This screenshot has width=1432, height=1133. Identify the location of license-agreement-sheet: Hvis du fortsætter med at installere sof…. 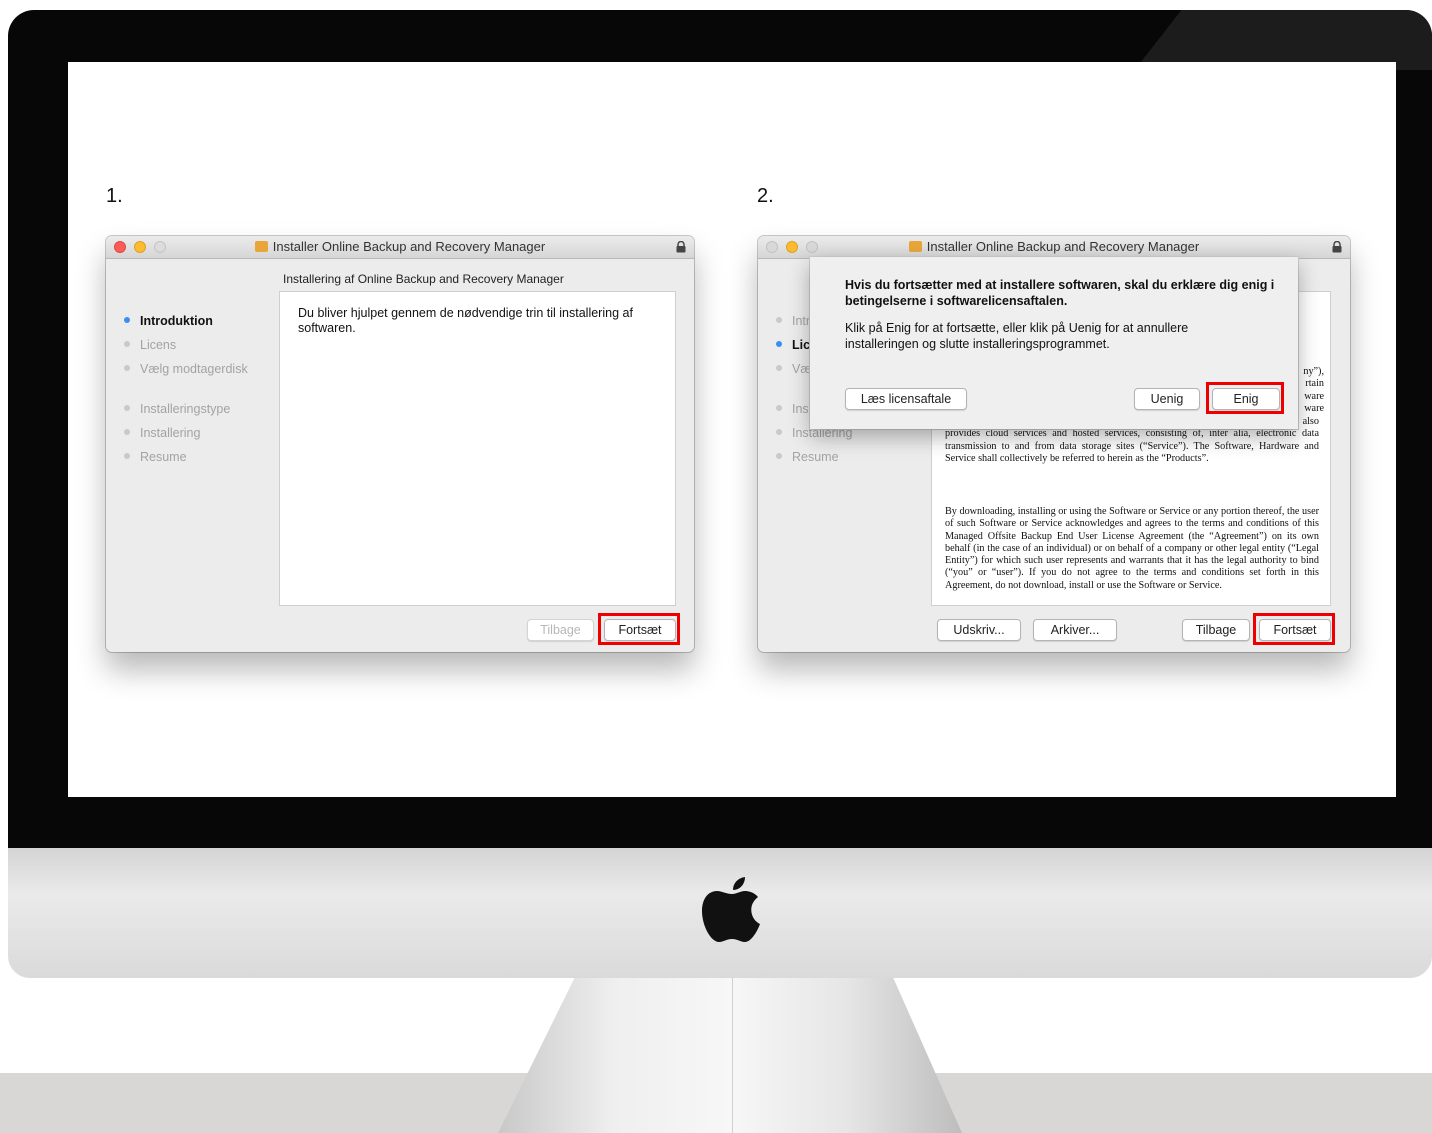
(1054, 343).